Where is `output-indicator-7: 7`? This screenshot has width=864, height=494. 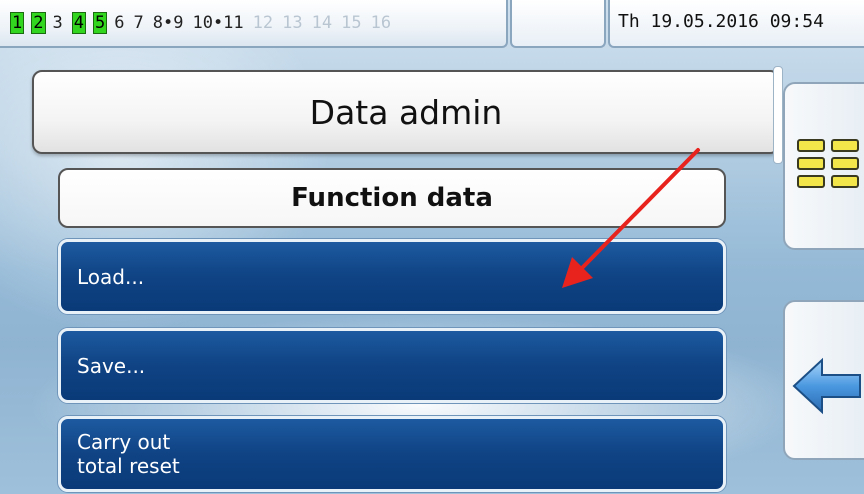
output-indicator-7: 7 is located at coordinates (138, 23).